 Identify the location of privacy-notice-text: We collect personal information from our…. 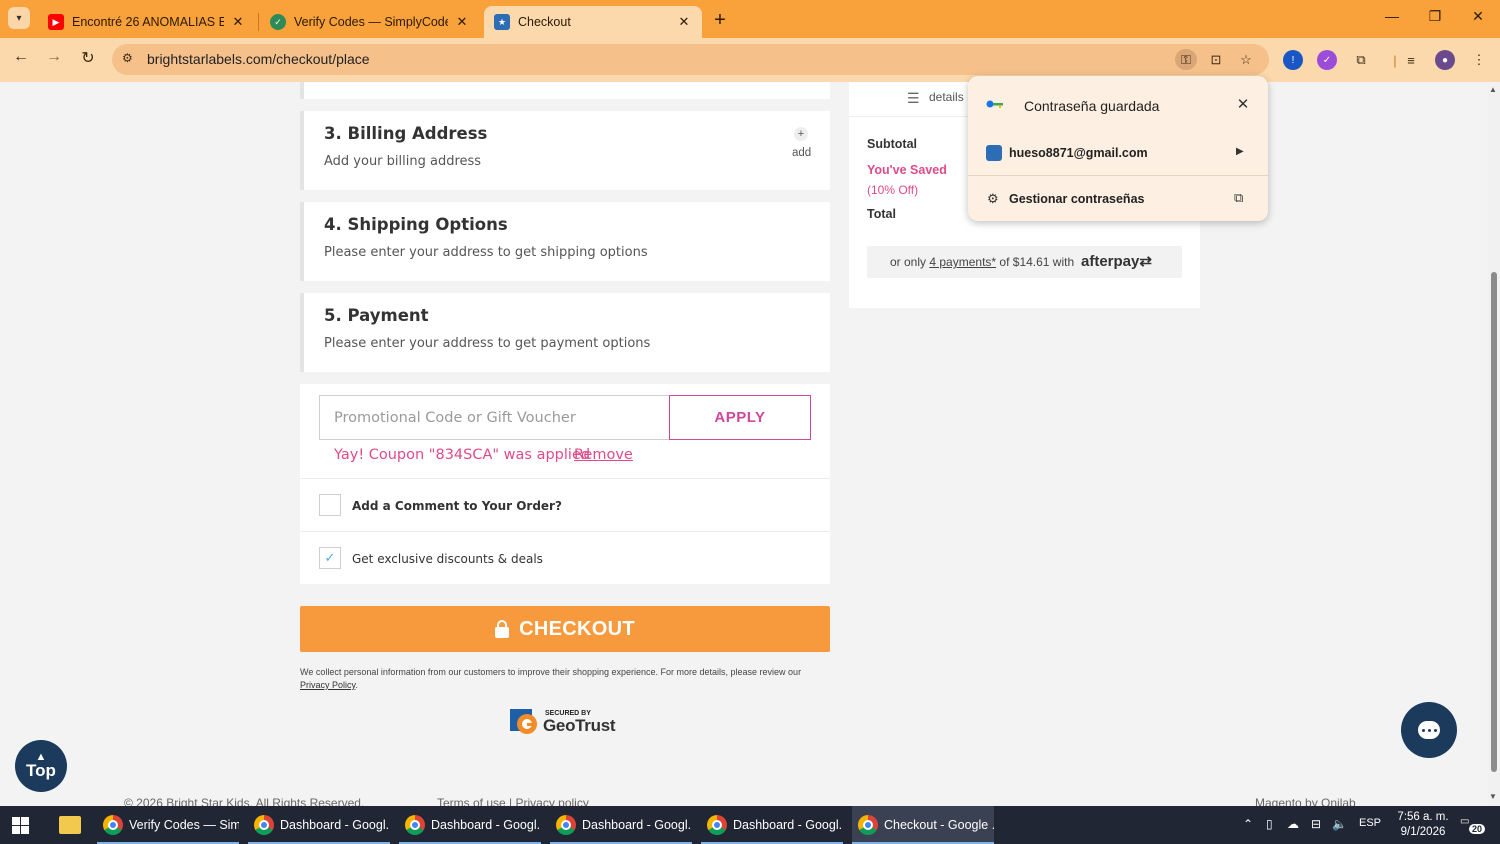
(551, 672).